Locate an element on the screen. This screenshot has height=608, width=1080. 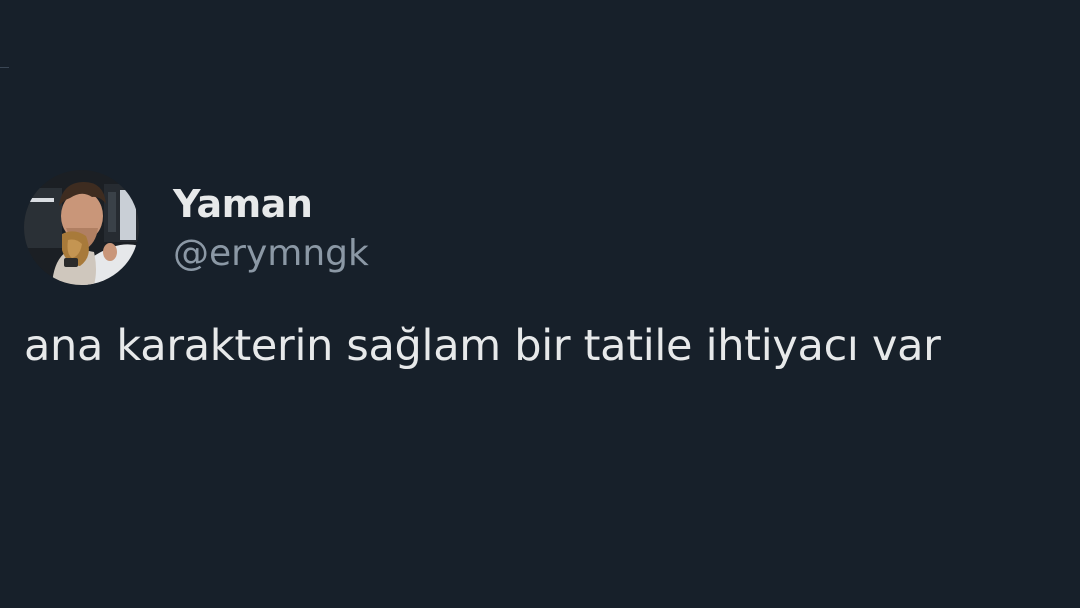
edge-divider is located at coordinates (4, 67).